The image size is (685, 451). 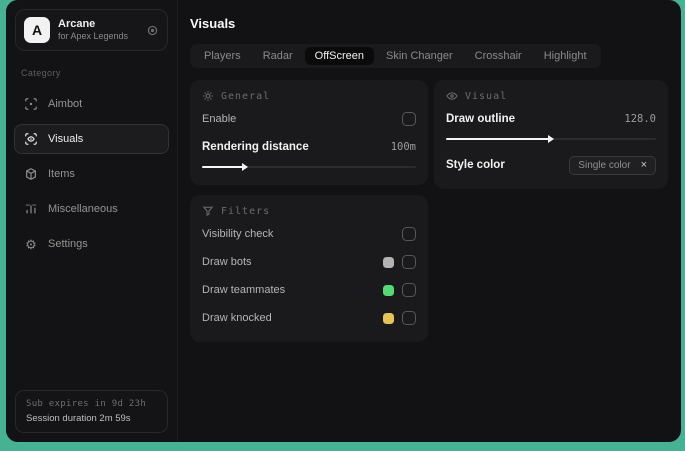 I want to click on sidebar-item-visuals: Visuals, so click(x=91, y=139).